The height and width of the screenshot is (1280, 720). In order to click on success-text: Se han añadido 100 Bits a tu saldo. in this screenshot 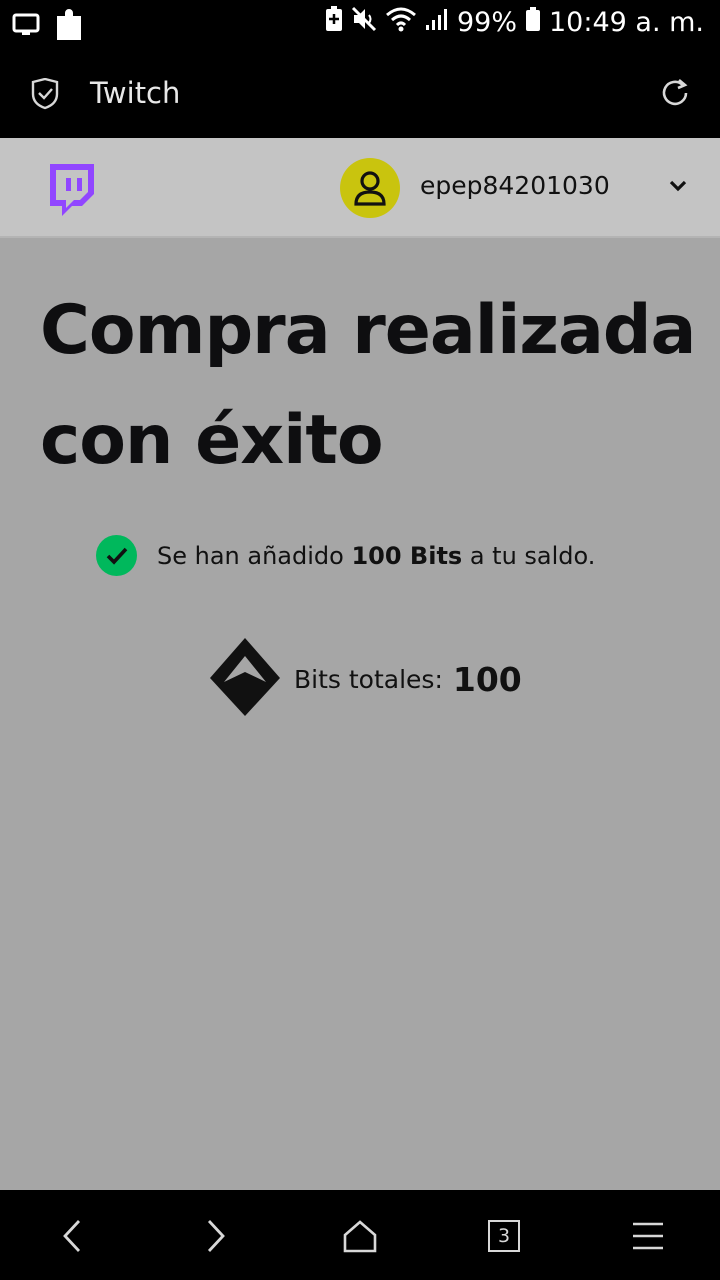, I will do `click(376, 556)`.